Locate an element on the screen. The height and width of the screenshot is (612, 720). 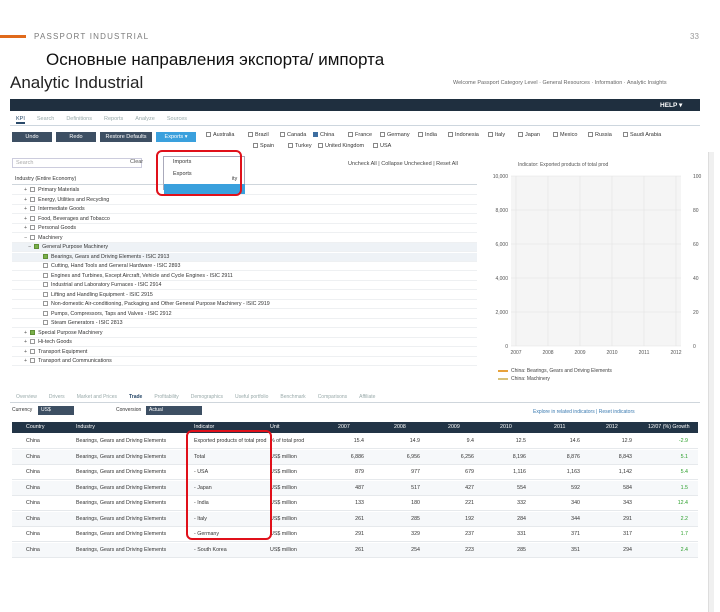
column-header: 2009 is located at coordinates (454, 427).